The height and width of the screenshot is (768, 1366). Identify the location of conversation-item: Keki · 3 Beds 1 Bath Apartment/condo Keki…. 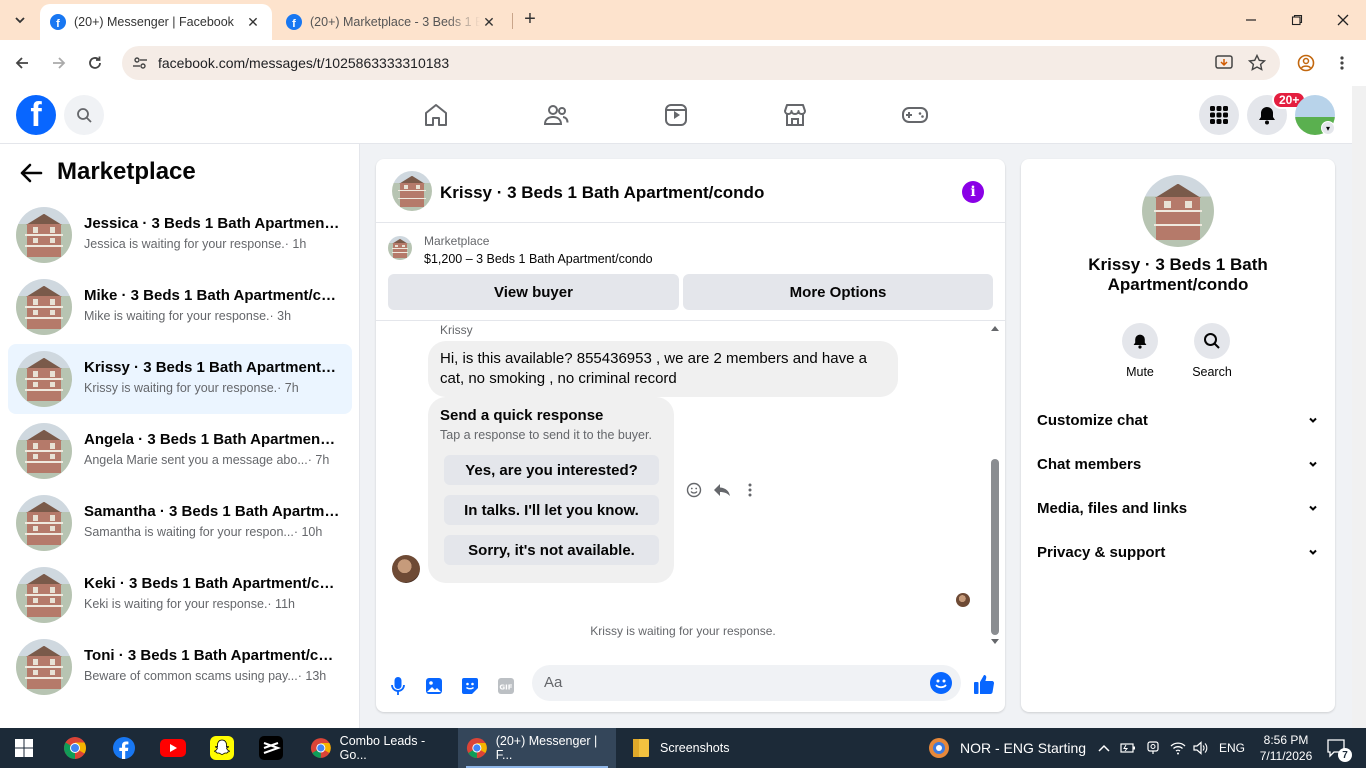
(180, 595).